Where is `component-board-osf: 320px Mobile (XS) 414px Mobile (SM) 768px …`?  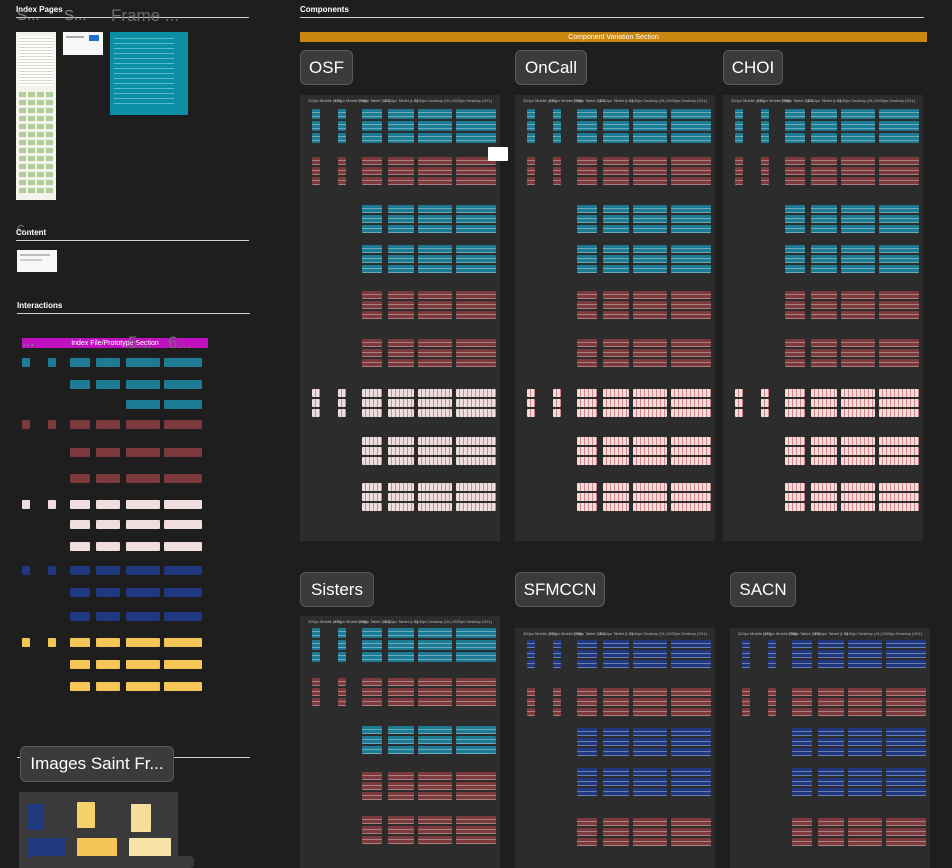
component-board-osf: 320px Mobile (XS) 414px Mobile (SM) 768px … is located at coordinates (400, 318).